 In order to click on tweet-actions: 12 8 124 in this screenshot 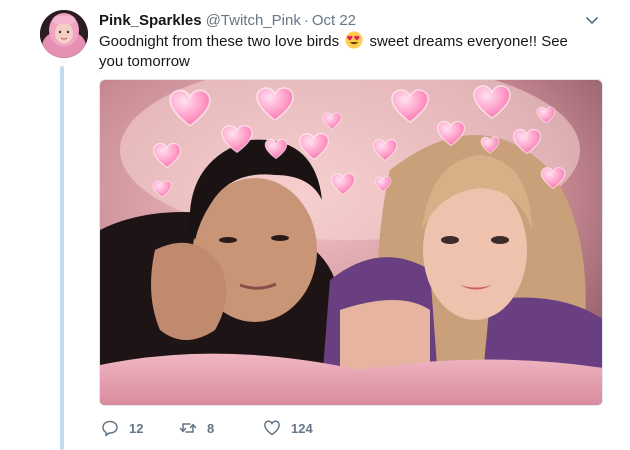, I will do `click(311, 428)`.